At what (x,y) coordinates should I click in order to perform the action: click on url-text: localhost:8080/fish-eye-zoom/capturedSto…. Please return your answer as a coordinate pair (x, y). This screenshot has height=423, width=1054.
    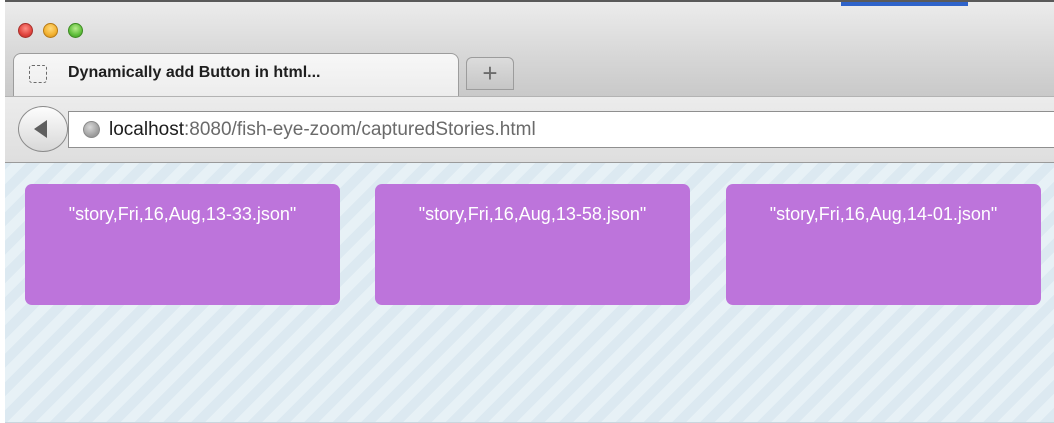
    Looking at the image, I should click on (322, 130).